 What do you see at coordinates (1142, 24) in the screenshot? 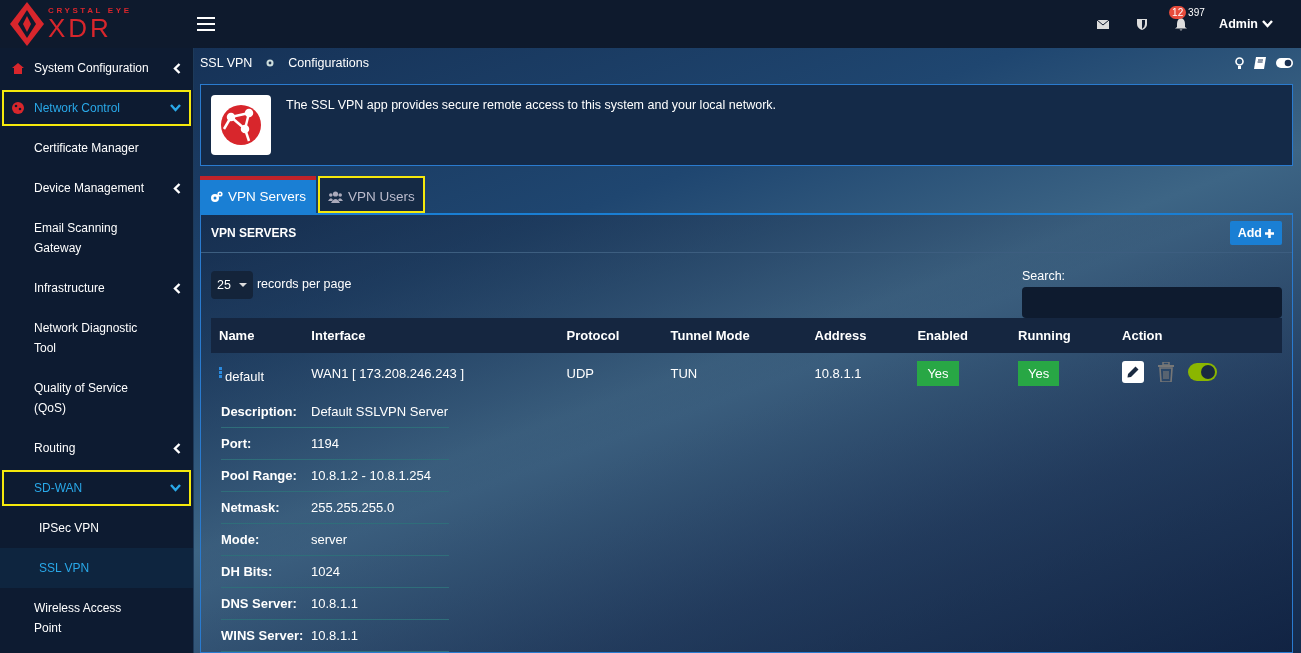
I see `shield-icon` at bounding box center [1142, 24].